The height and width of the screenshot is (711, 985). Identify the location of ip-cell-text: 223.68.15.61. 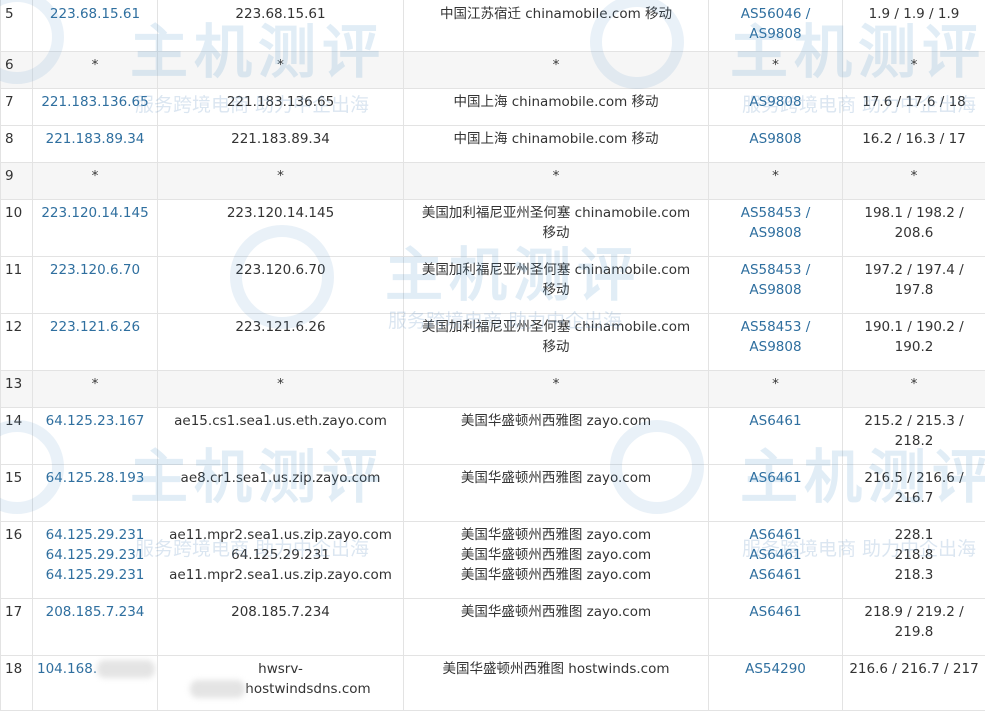
(95, 14).